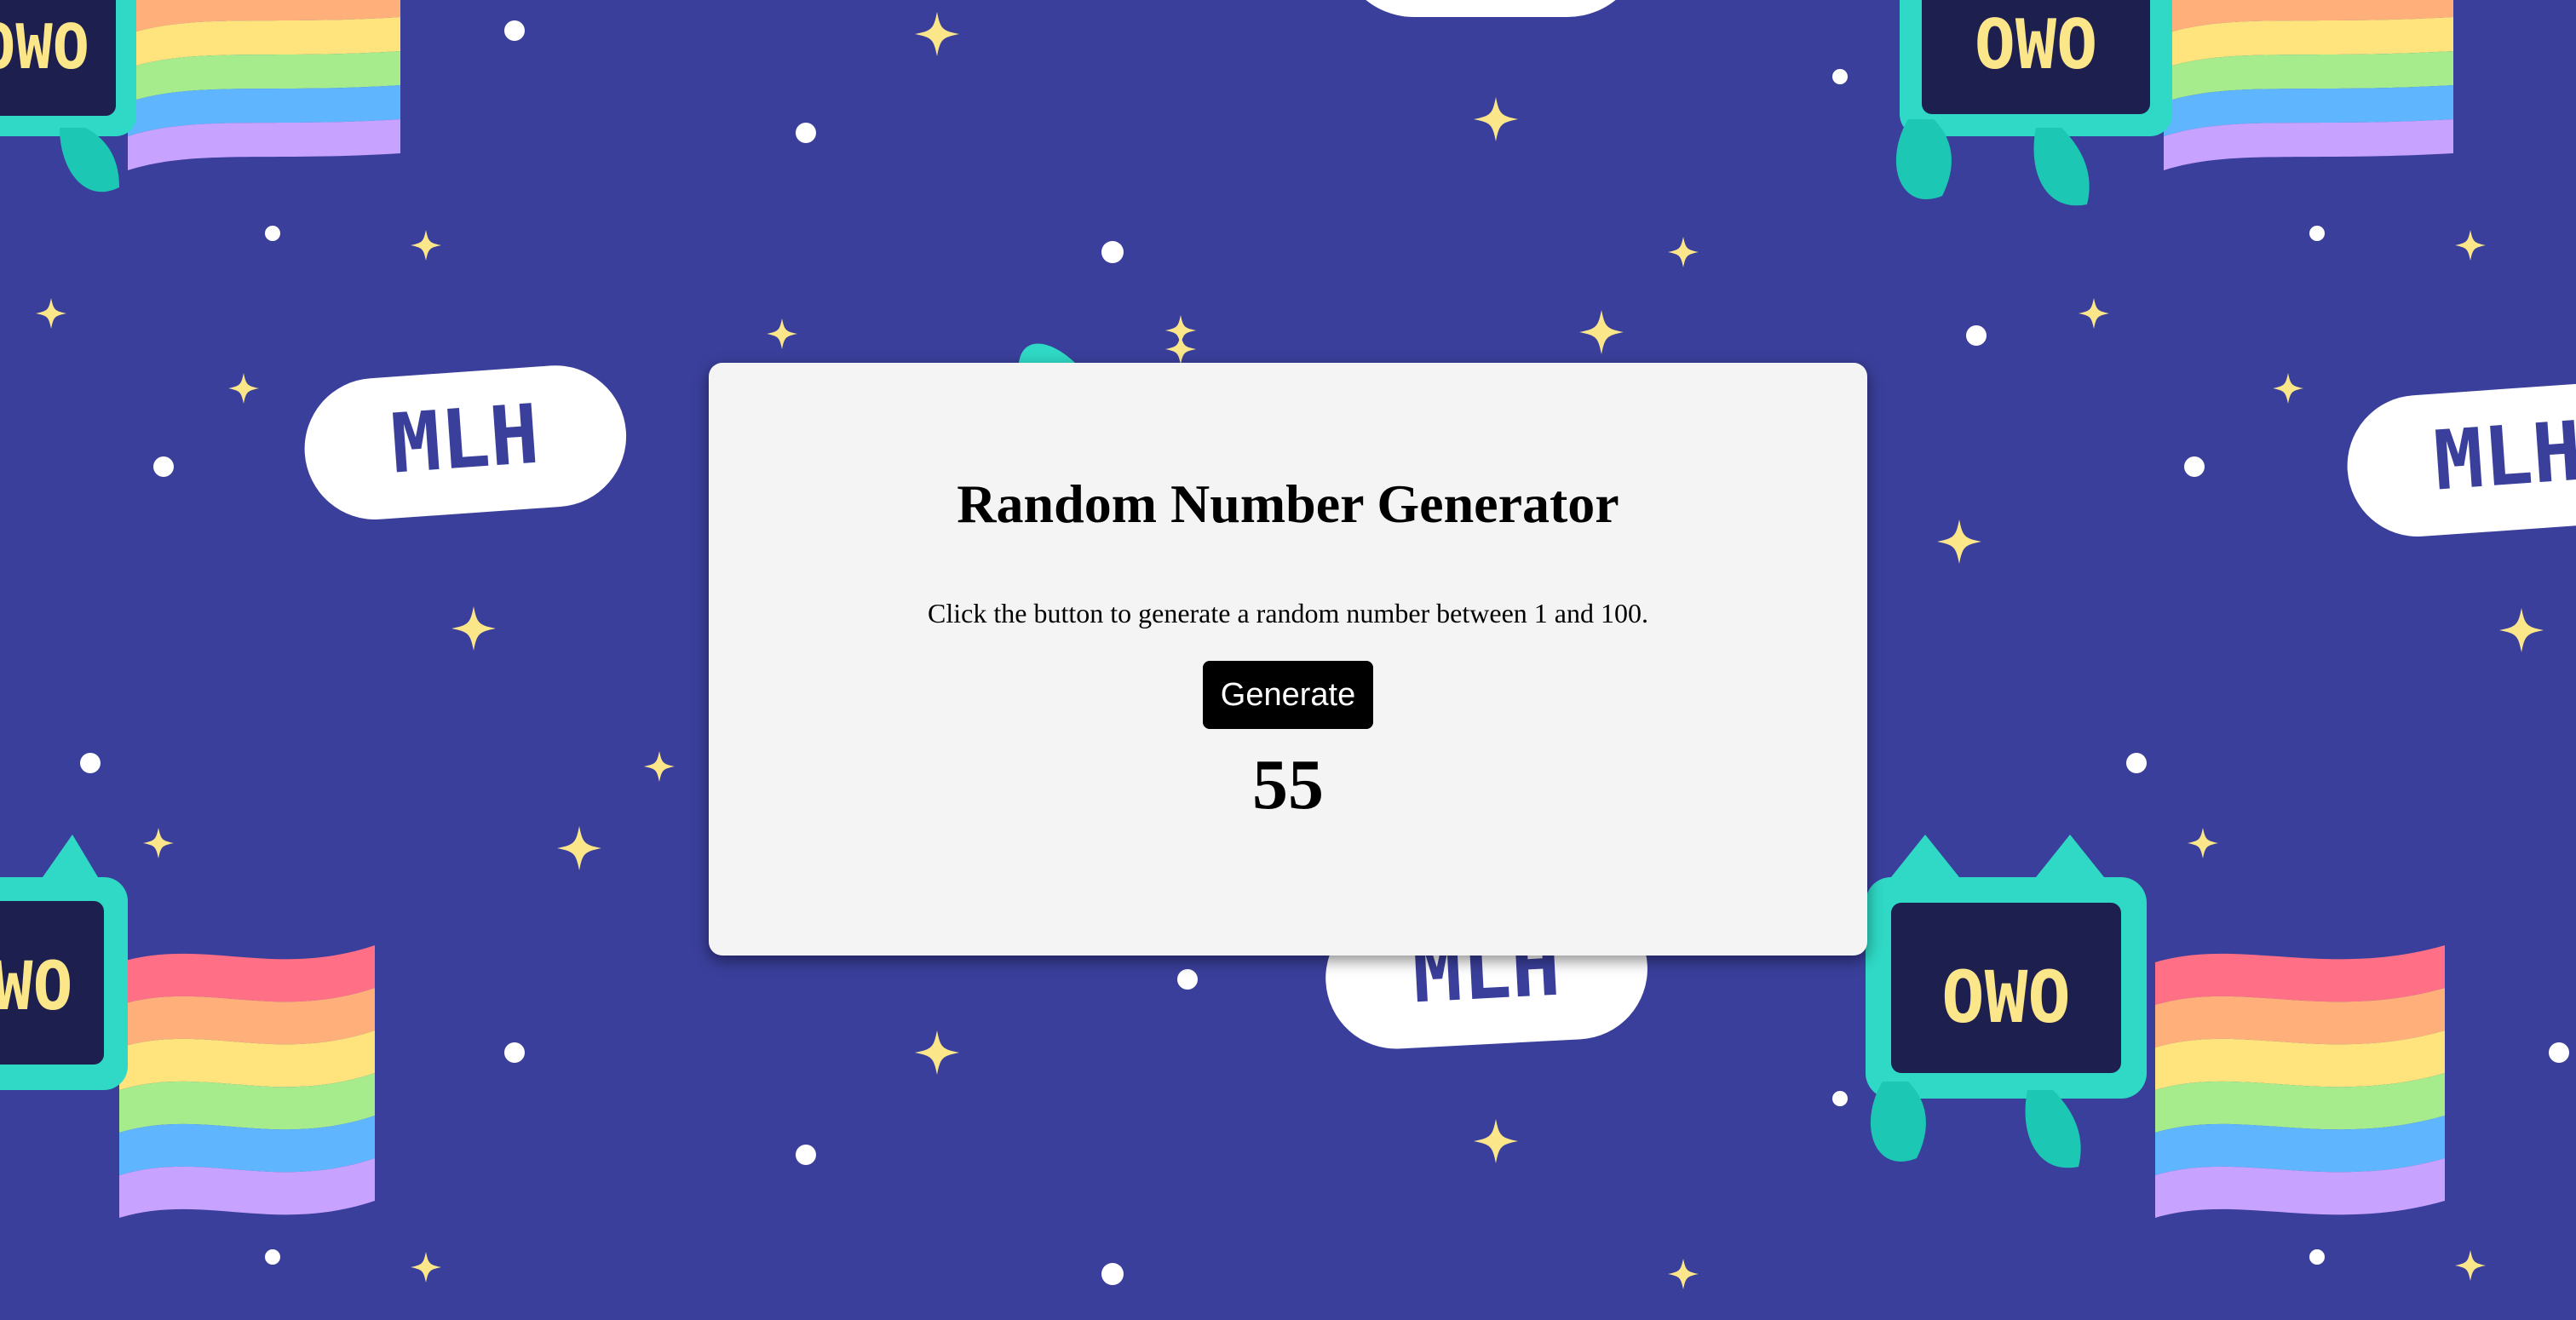 Image resolution: width=2576 pixels, height=1320 pixels. I want to click on mlh-badge-right: MLH, so click(2462, 459).